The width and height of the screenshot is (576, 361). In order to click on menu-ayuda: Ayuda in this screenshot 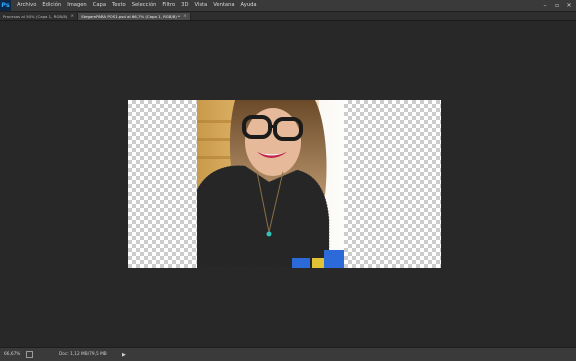, I will do `click(249, 5)`.